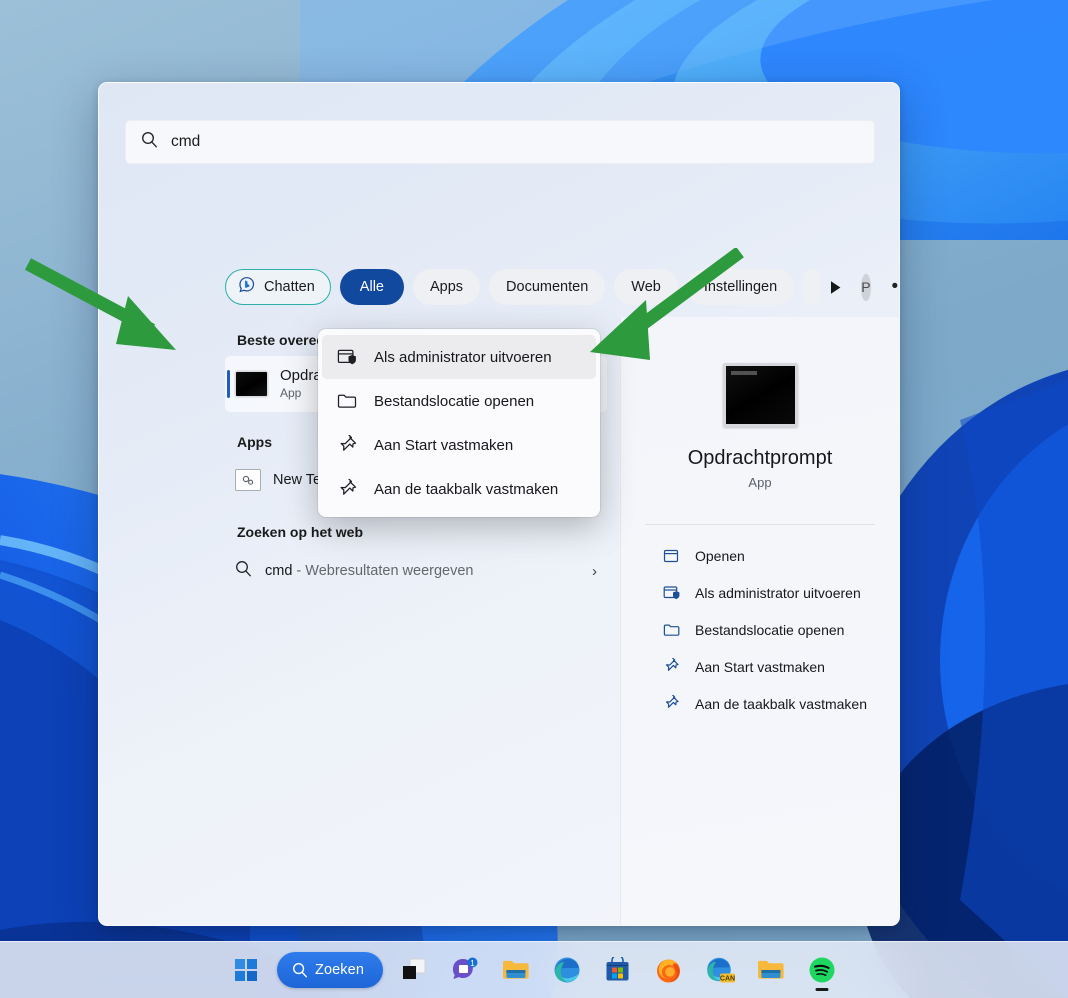 The height and width of the screenshot is (998, 1068). I want to click on preview-action-openen: Openen, so click(760, 555).